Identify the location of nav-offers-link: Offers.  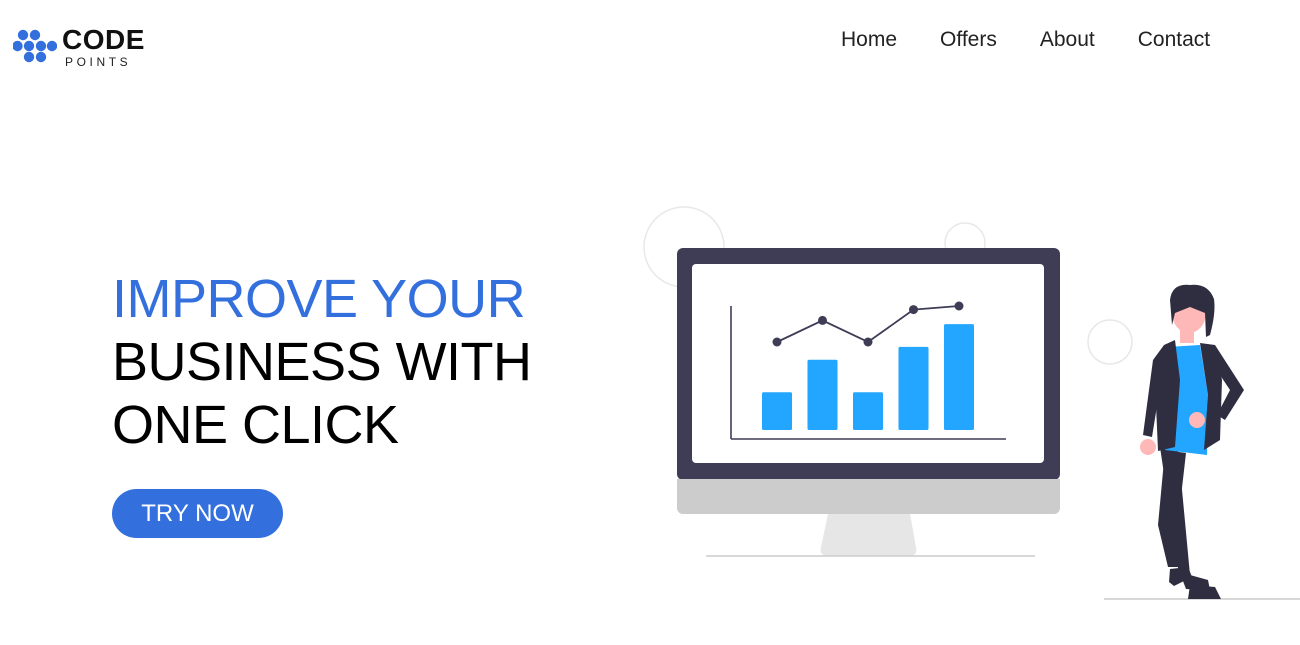
(968, 40).